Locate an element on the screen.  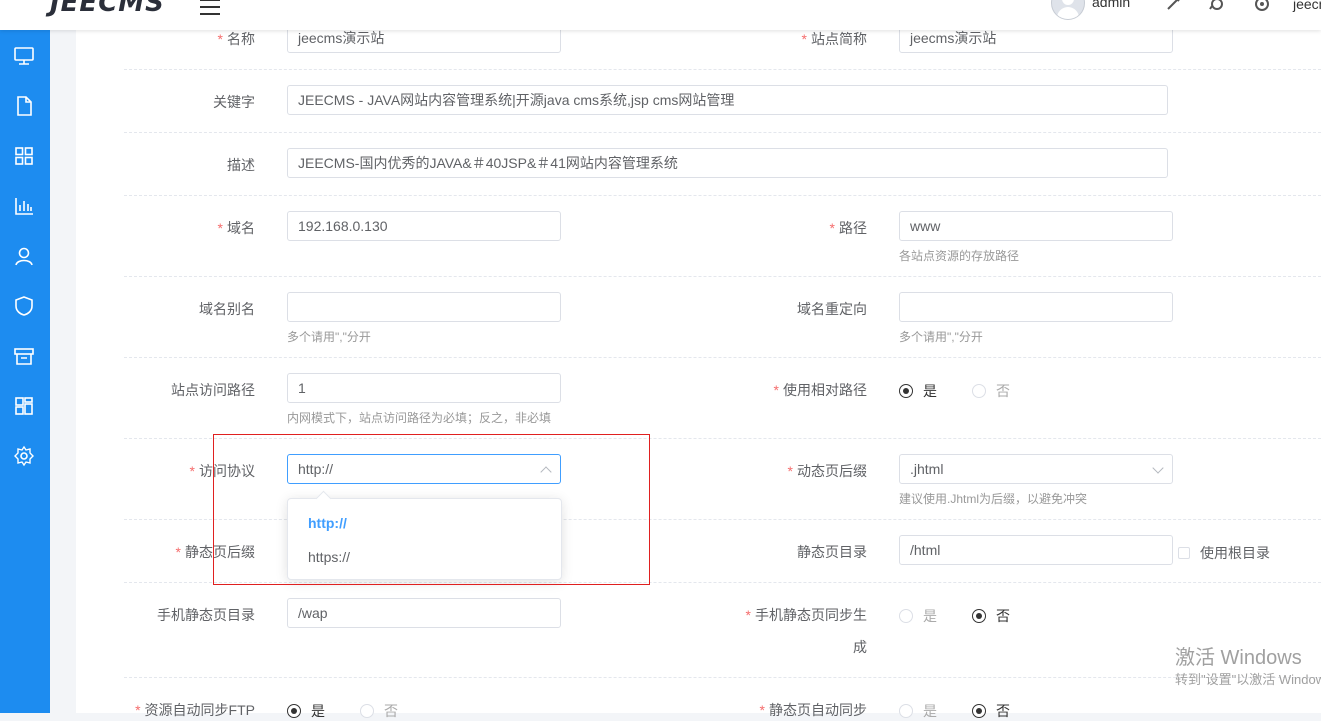
user-icon is located at coordinates (25, 257).